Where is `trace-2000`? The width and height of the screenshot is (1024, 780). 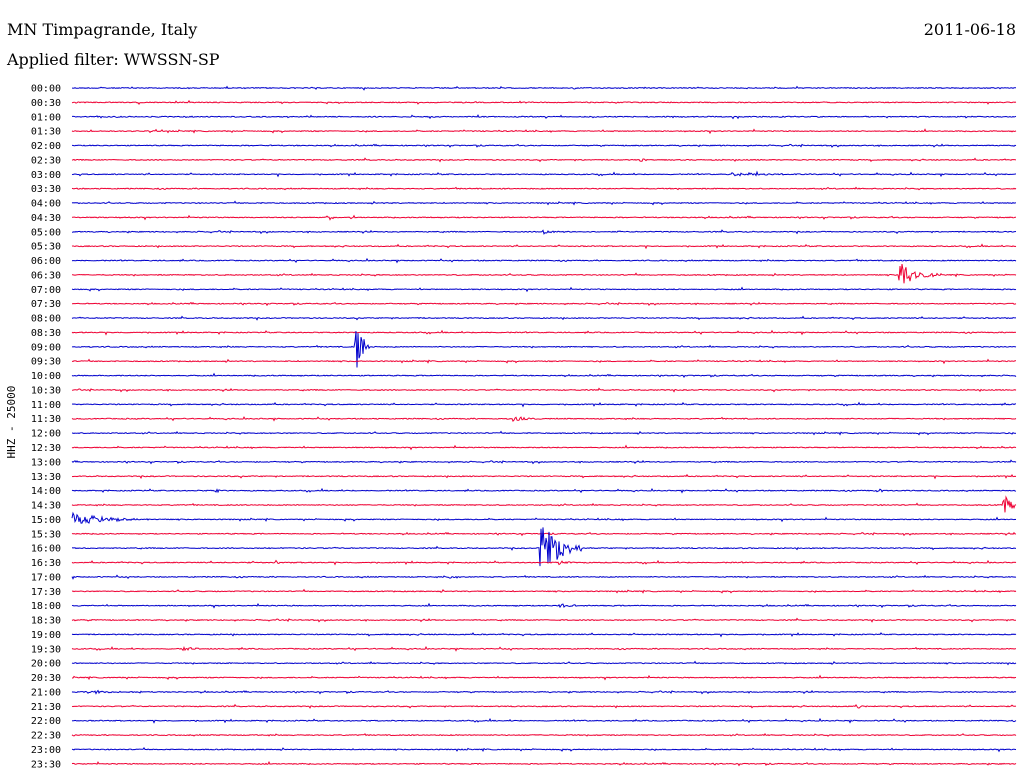 trace-2000 is located at coordinates (544, 663).